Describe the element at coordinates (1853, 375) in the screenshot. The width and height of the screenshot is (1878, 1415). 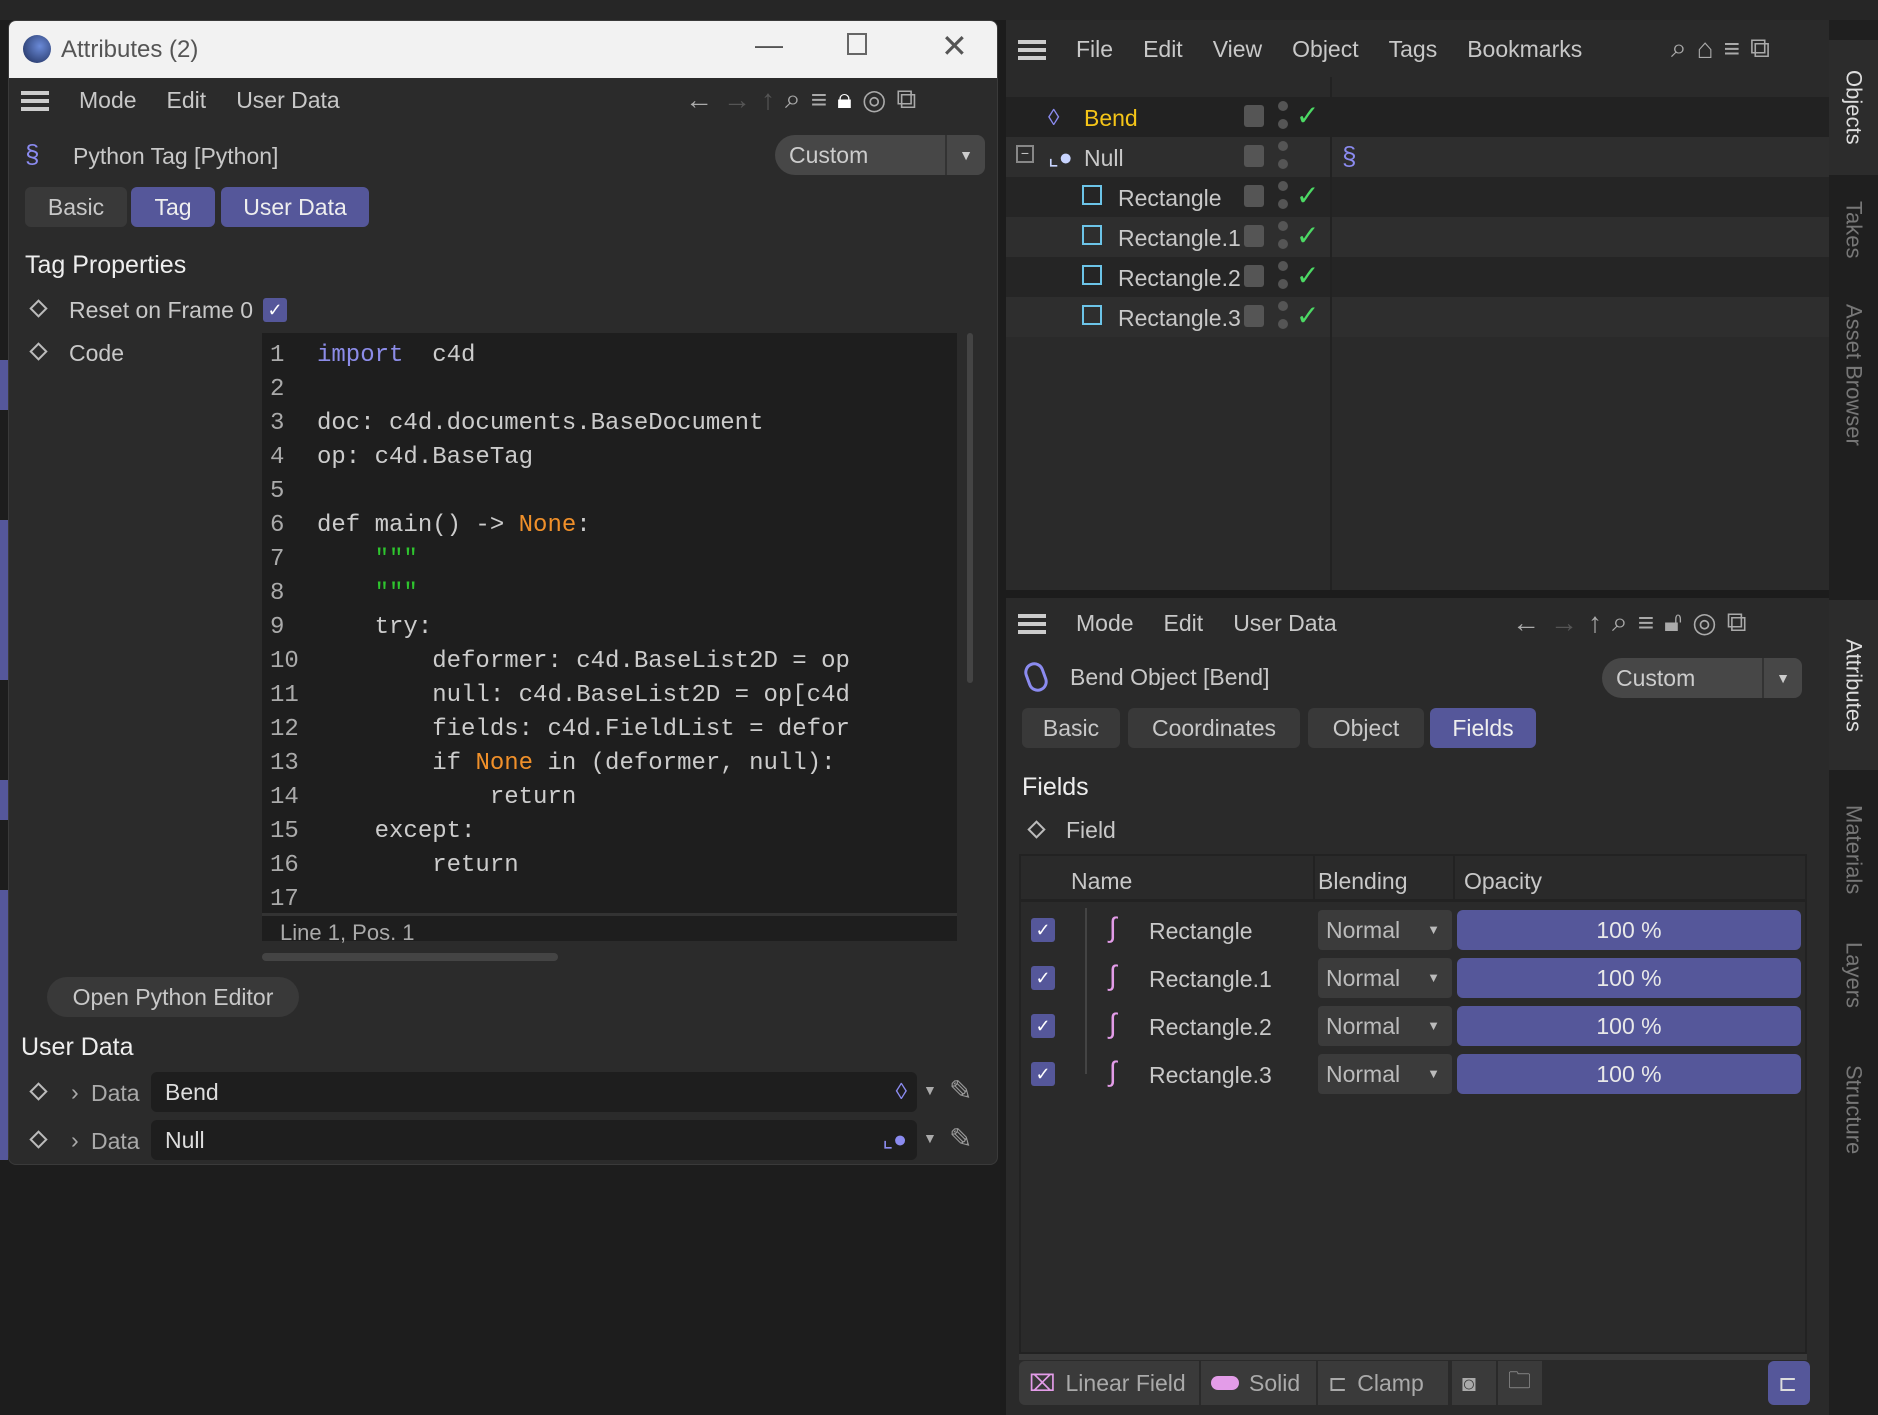
I see `side-tab-asset-browser: Asset Browser` at that location.